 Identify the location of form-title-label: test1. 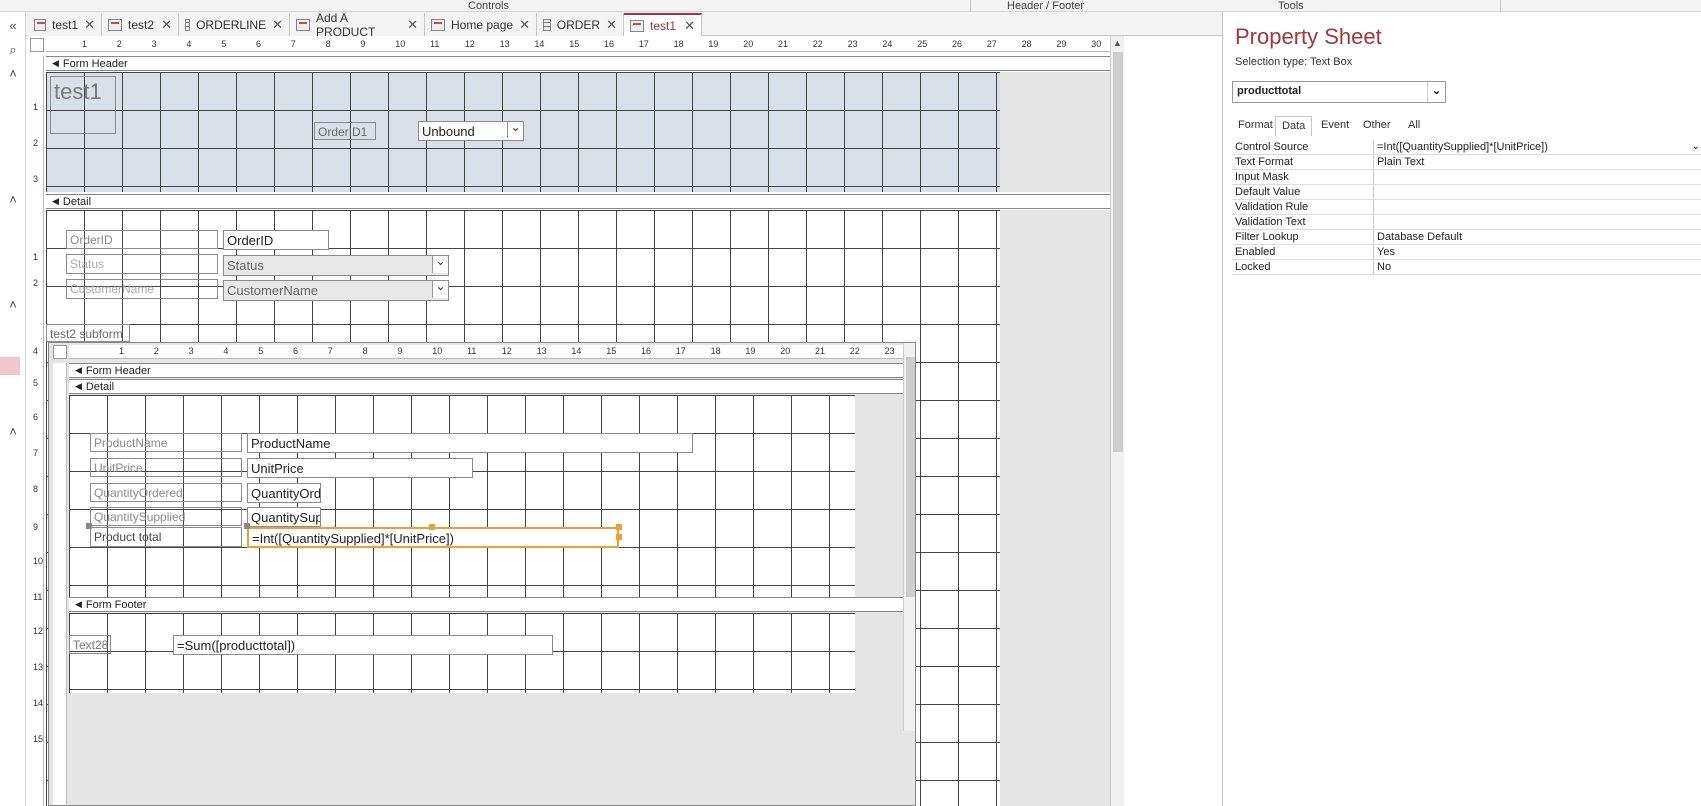
(83, 105).